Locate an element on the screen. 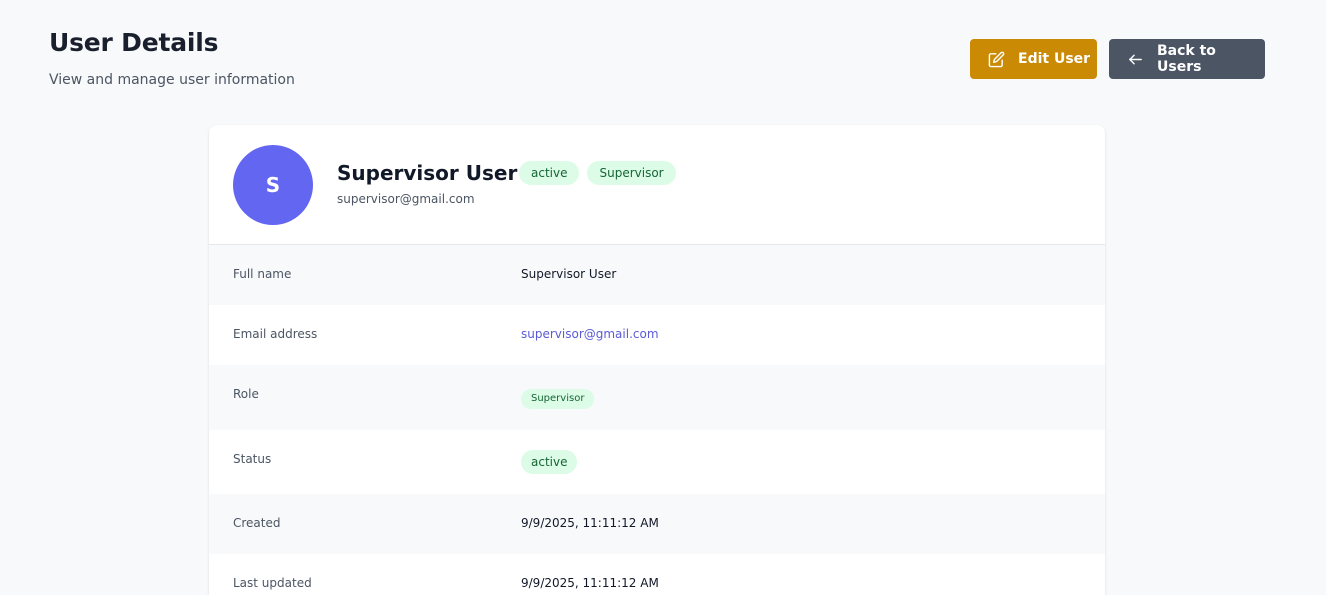 The width and height of the screenshot is (1326, 595). detail-value: Supervisor User is located at coordinates (569, 274).